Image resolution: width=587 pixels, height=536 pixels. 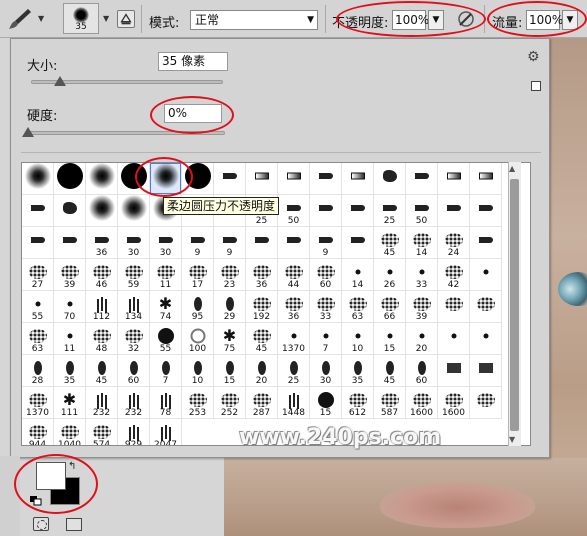 What do you see at coordinates (166, 403) in the screenshot?
I see `brush-preset-cell: 78` at bounding box center [166, 403].